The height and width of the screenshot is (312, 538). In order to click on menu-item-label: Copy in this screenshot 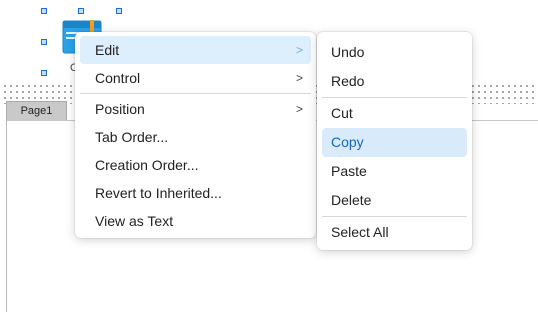, I will do `click(347, 142)`.